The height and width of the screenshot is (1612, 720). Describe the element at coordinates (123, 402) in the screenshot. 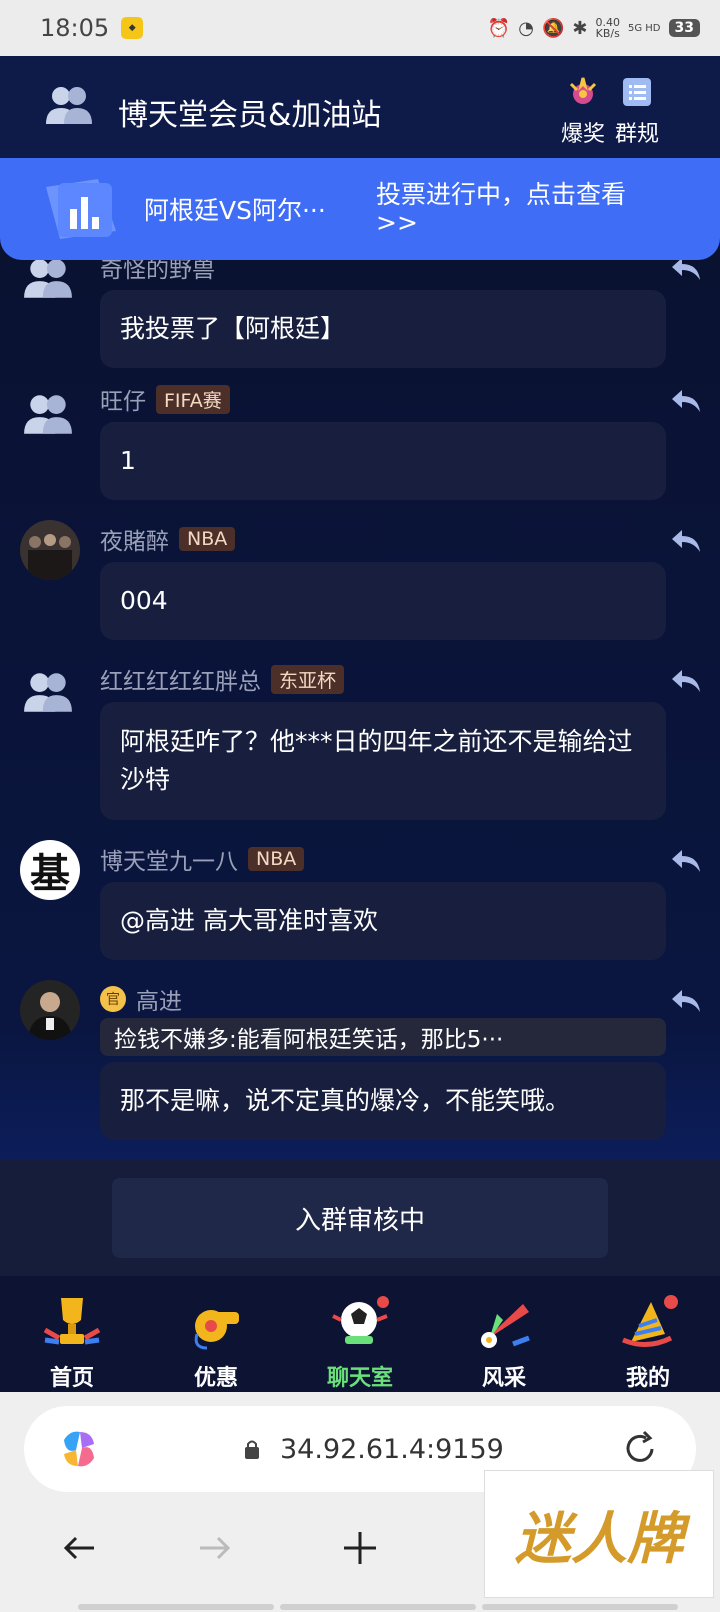

I see `sender-name: 旺仔` at that location.